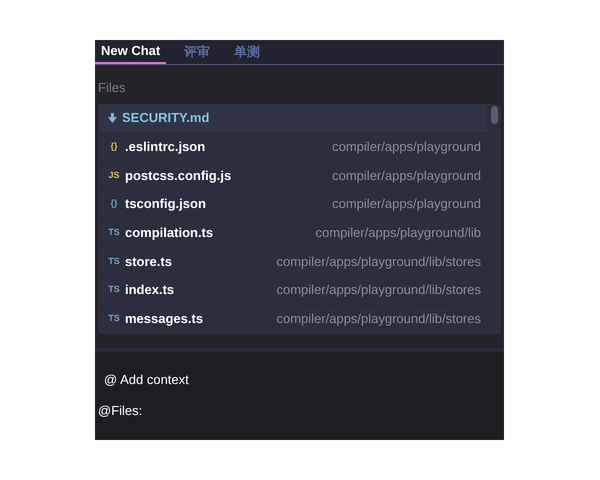 The image size is (600, 480). What do you see at coordinates (494, 115) in the screenshot?
I see `scrollbar-thumb` at bounding box center [494, 115].